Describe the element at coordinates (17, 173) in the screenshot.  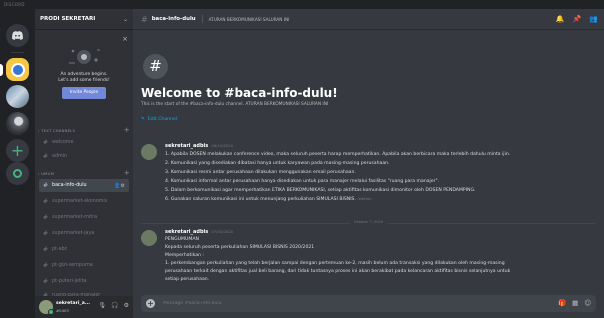
I see `explore-servers-icon` at that location.